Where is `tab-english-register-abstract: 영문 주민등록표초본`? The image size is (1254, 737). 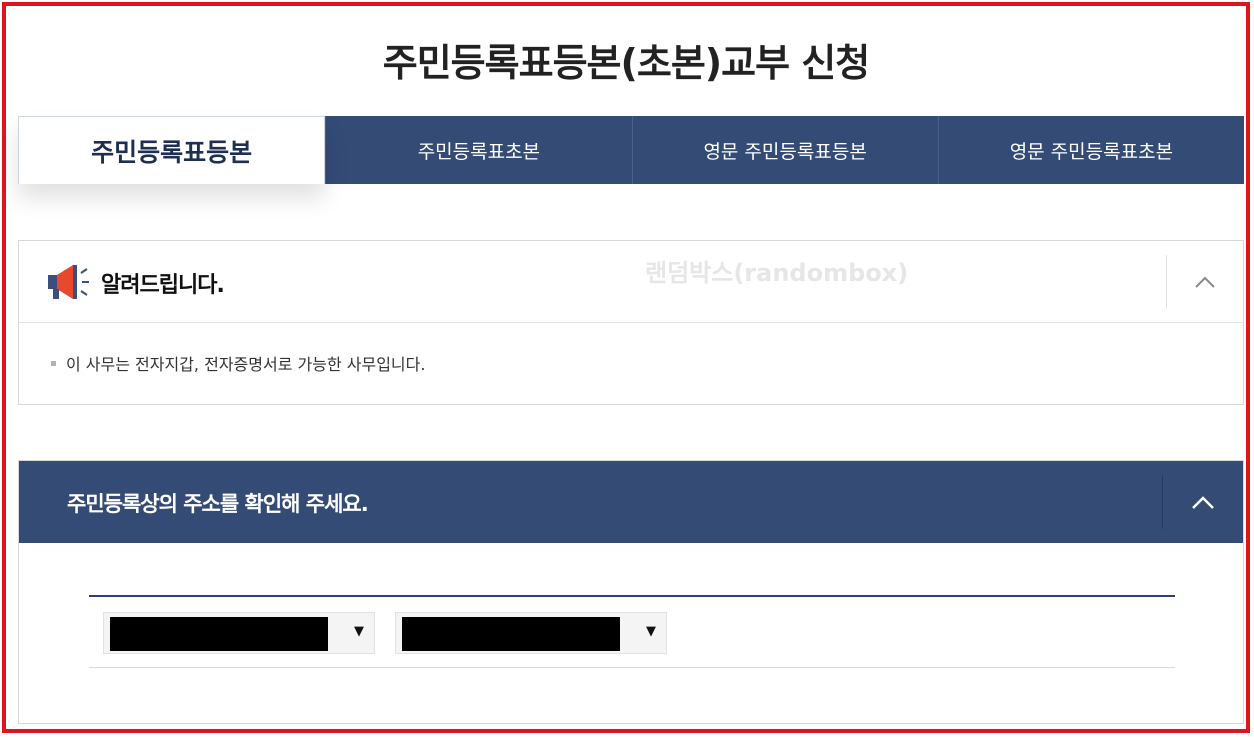 tab-english-register-abstract: 영문 주민등록표초본 is located at coordinates (1090, 150).